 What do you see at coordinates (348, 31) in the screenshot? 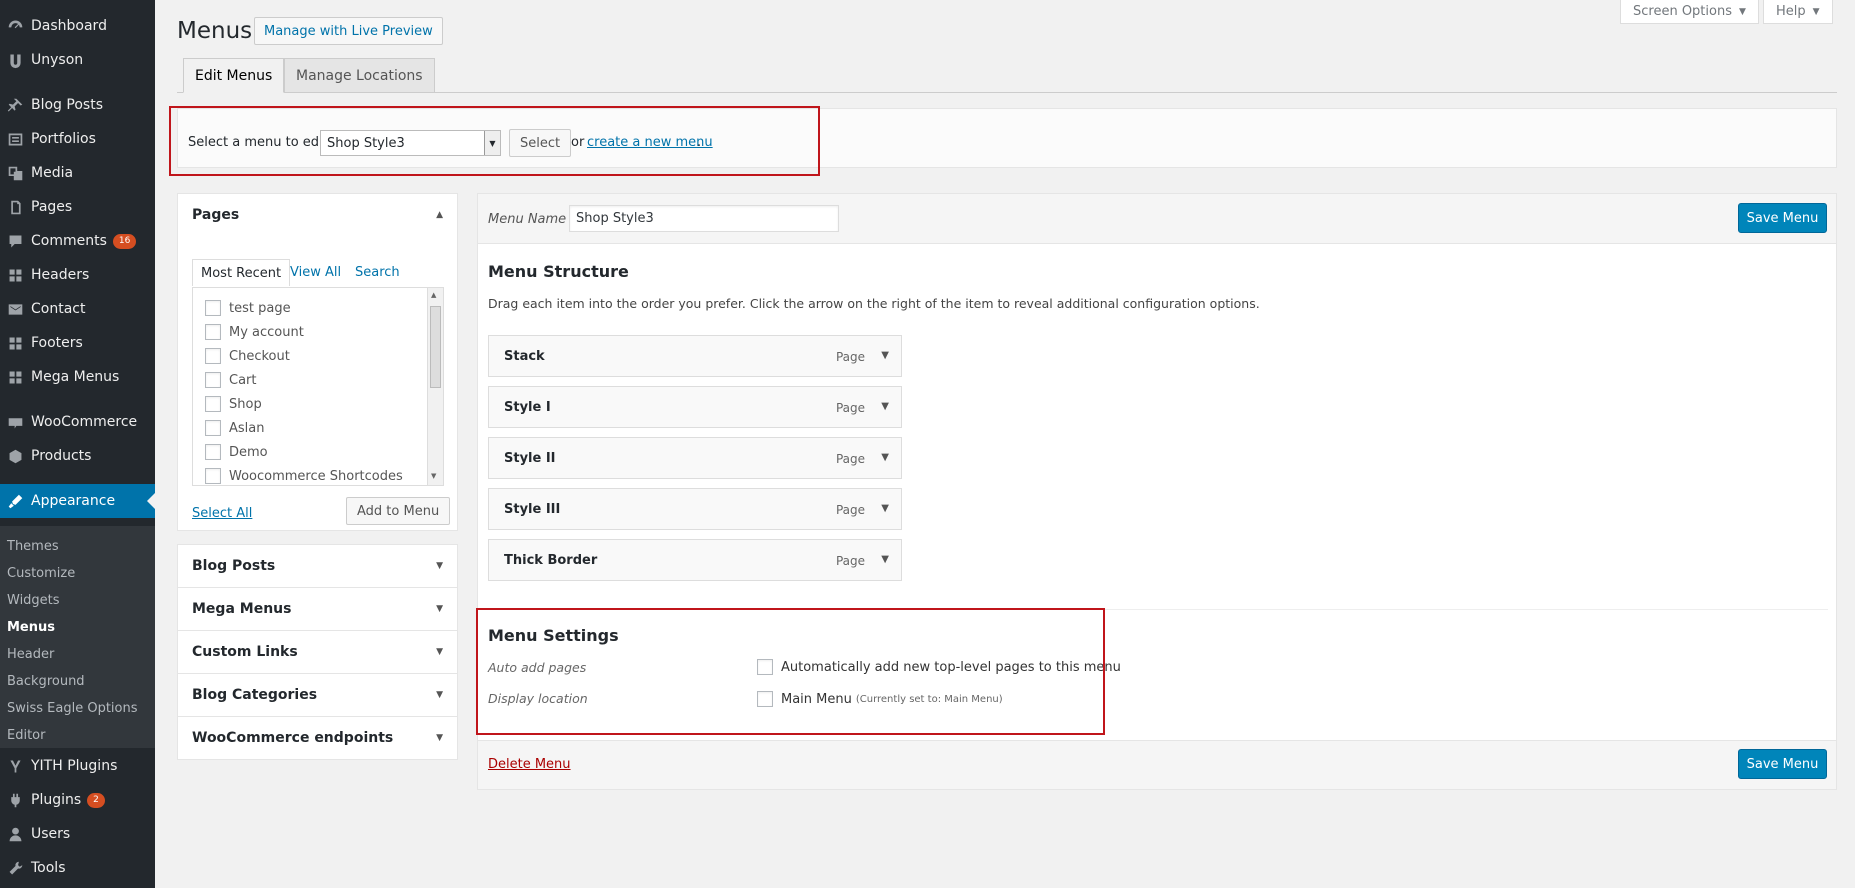
I see `live-preview-button: Manage with Live Preview` at bounding box center [348, 31].